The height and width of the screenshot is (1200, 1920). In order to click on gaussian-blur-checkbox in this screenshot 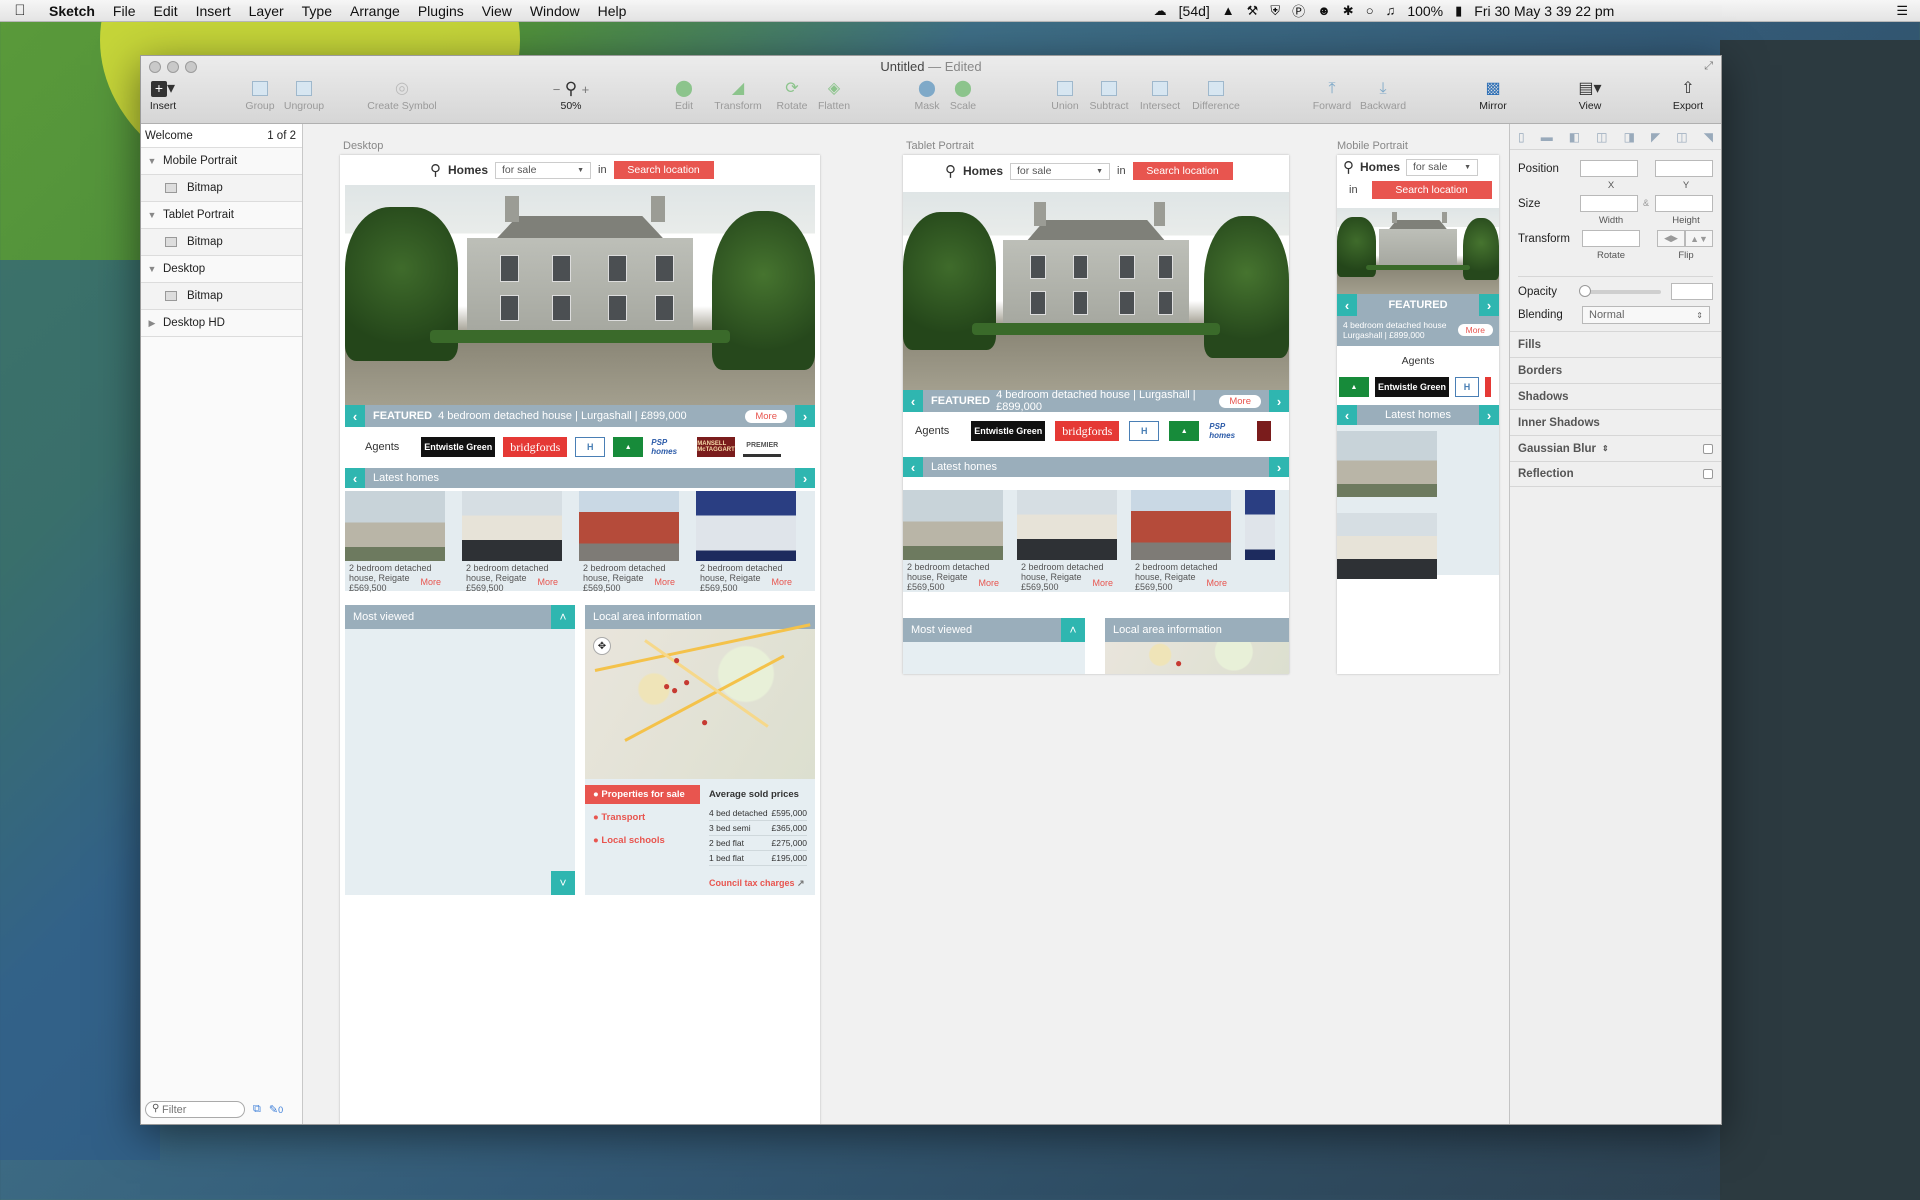, I will do `click(1708, 448)`.